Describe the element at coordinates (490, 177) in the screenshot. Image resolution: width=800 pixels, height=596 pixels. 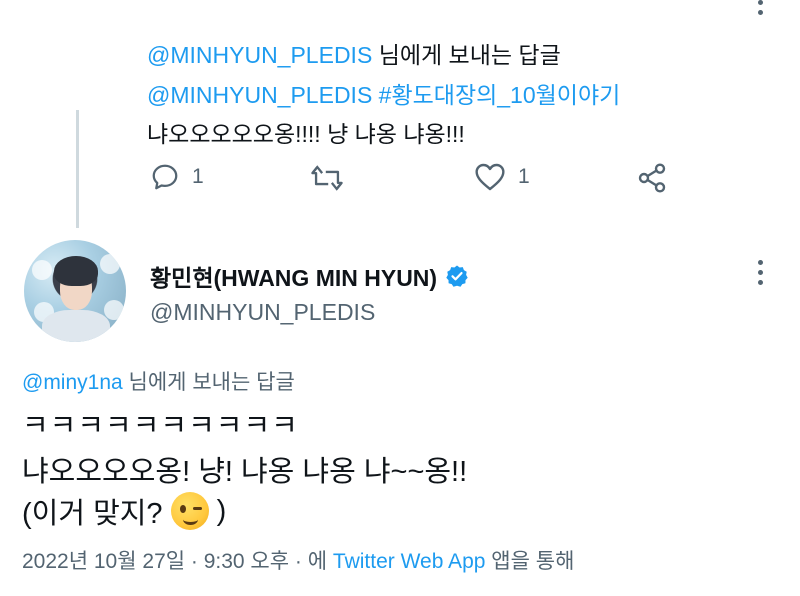
I see `heart-icon` at that location.